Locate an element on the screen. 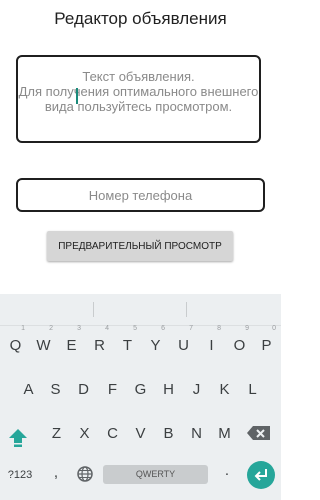 This screenshot has height=500, width=320. key-h: H is located at coordinates (168, 390).